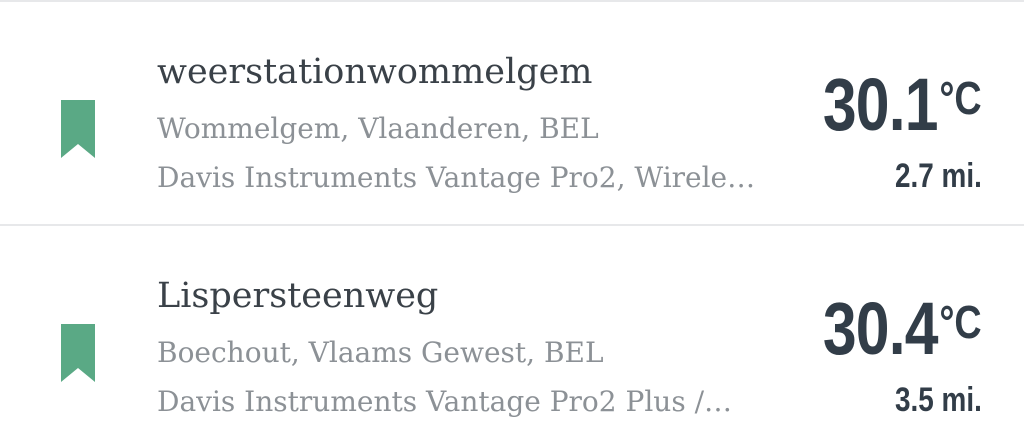 The image size is (1024, 448). What do you see at coordinates (298, 296) in the screenshot?
I see `station-name: Lispersteenweg` at bounding box center [298, 296].